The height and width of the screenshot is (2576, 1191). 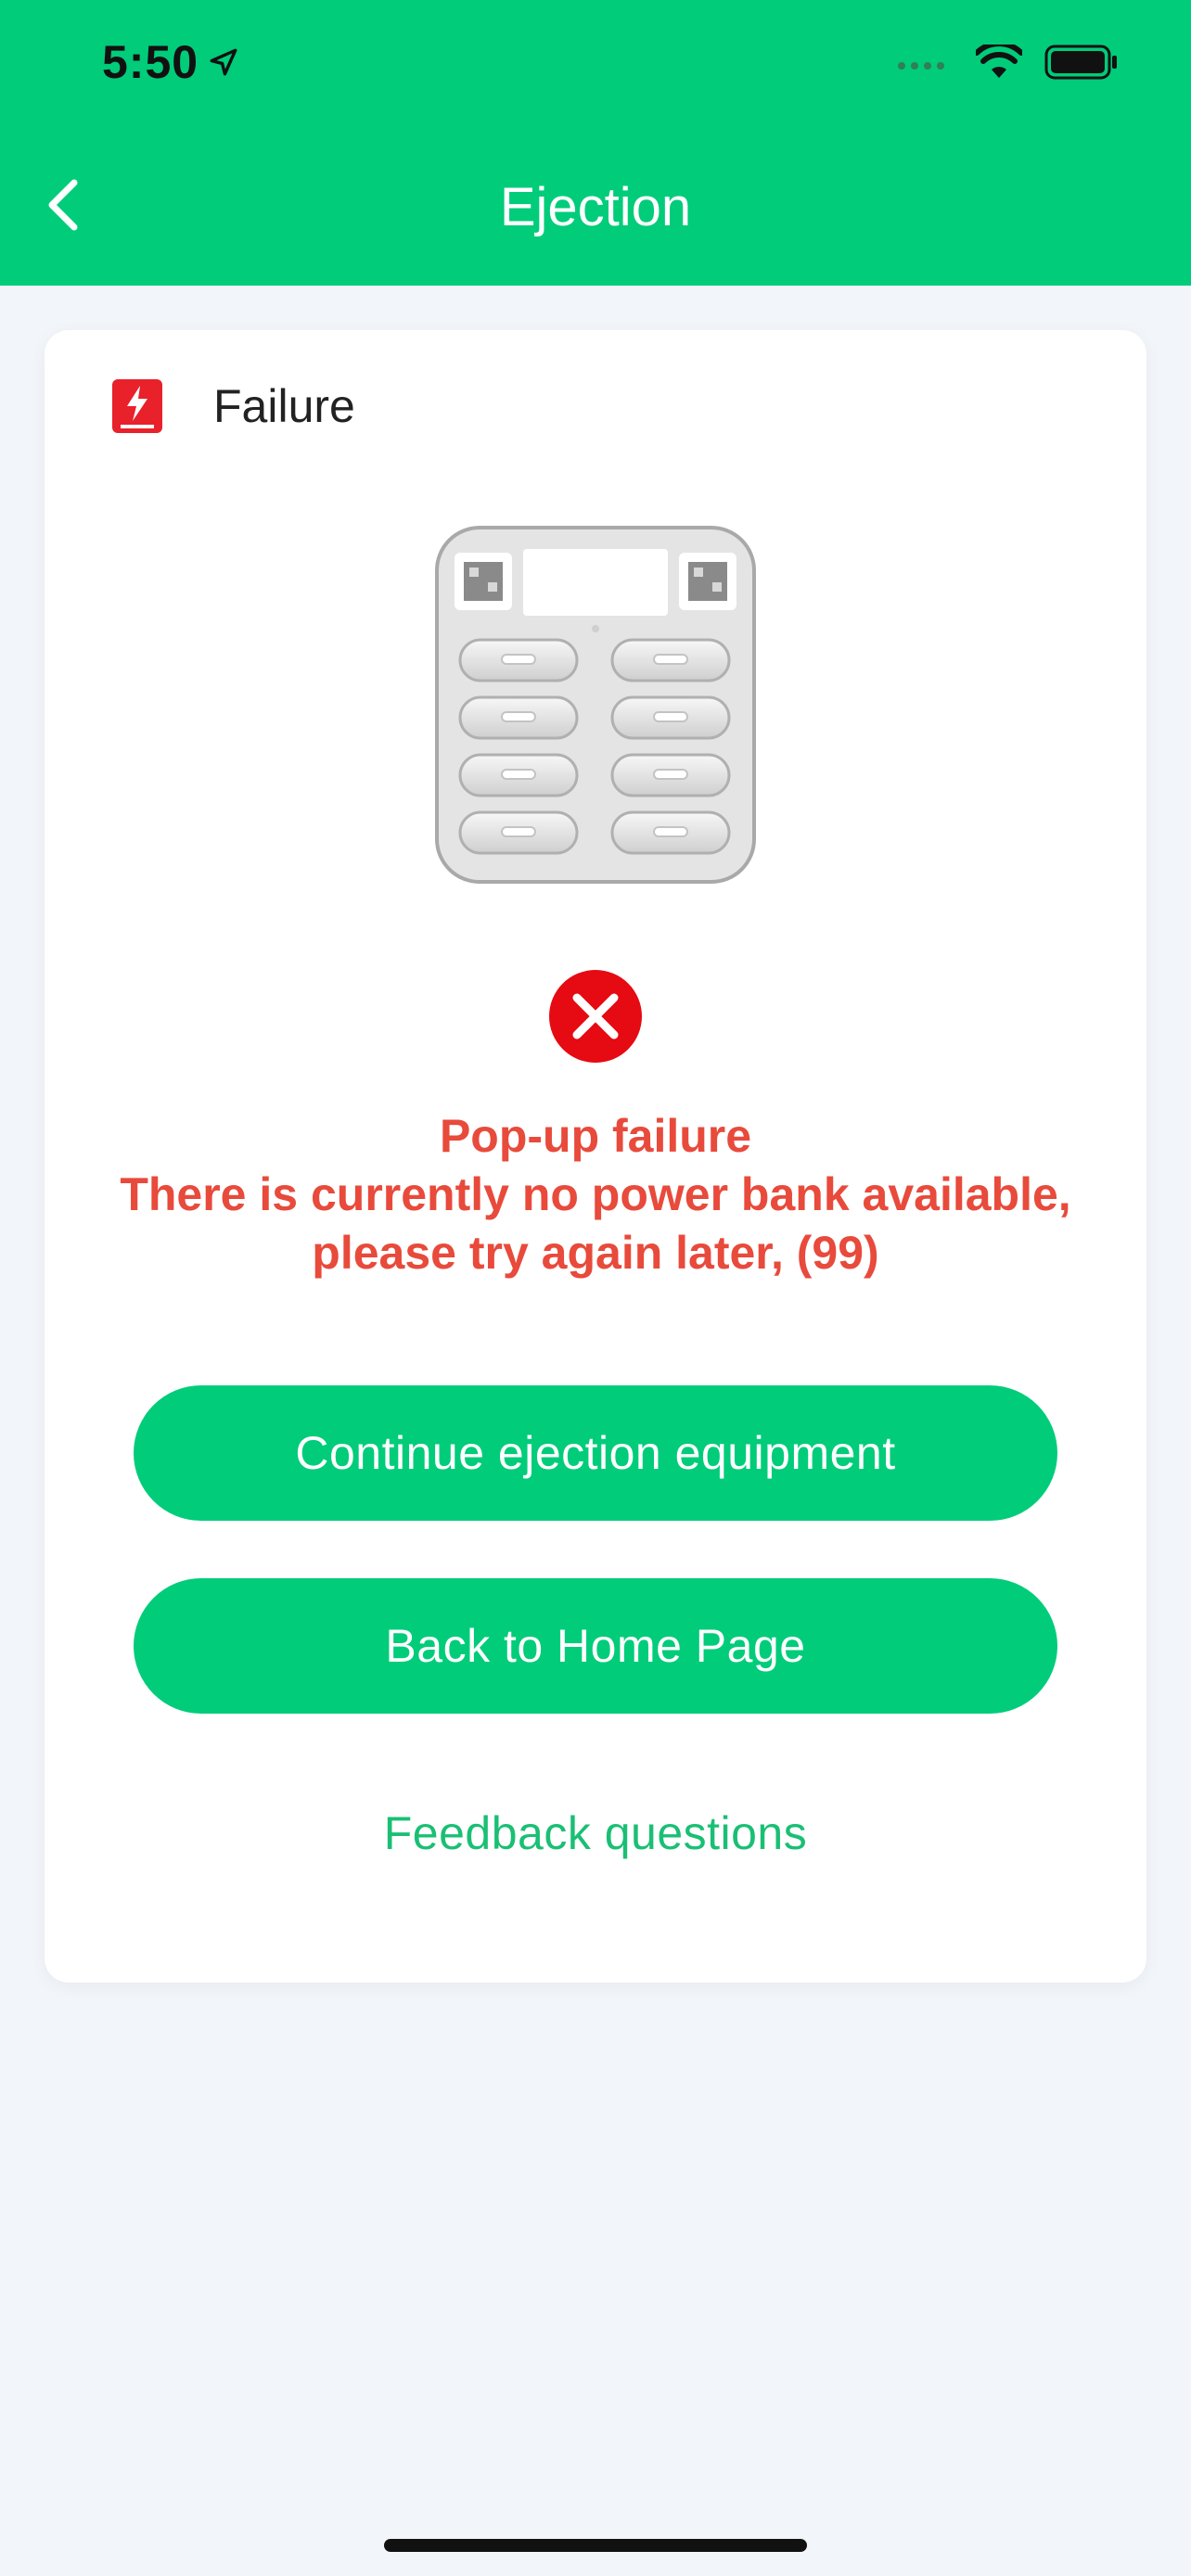 I want to click on back-to-home-button: Back to Home Page, so click(x=595, y=1646).